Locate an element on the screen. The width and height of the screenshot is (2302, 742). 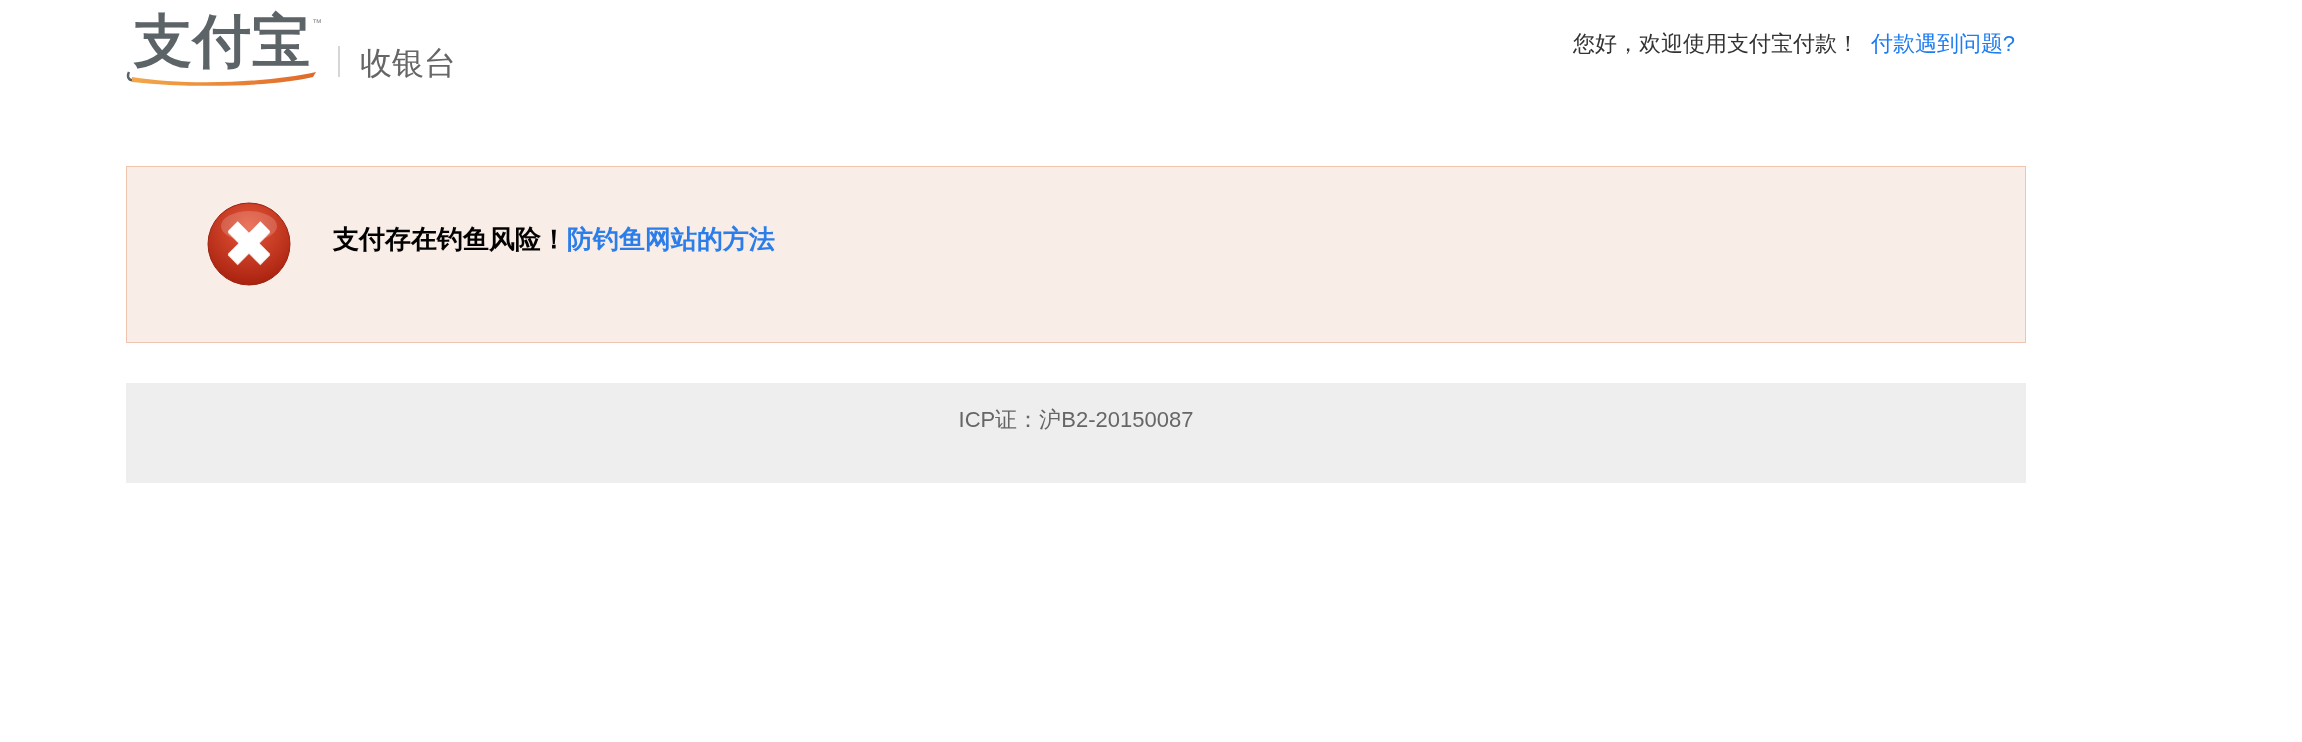
help-link: 付款遇到问题? is located at coordinates (1942, 44).